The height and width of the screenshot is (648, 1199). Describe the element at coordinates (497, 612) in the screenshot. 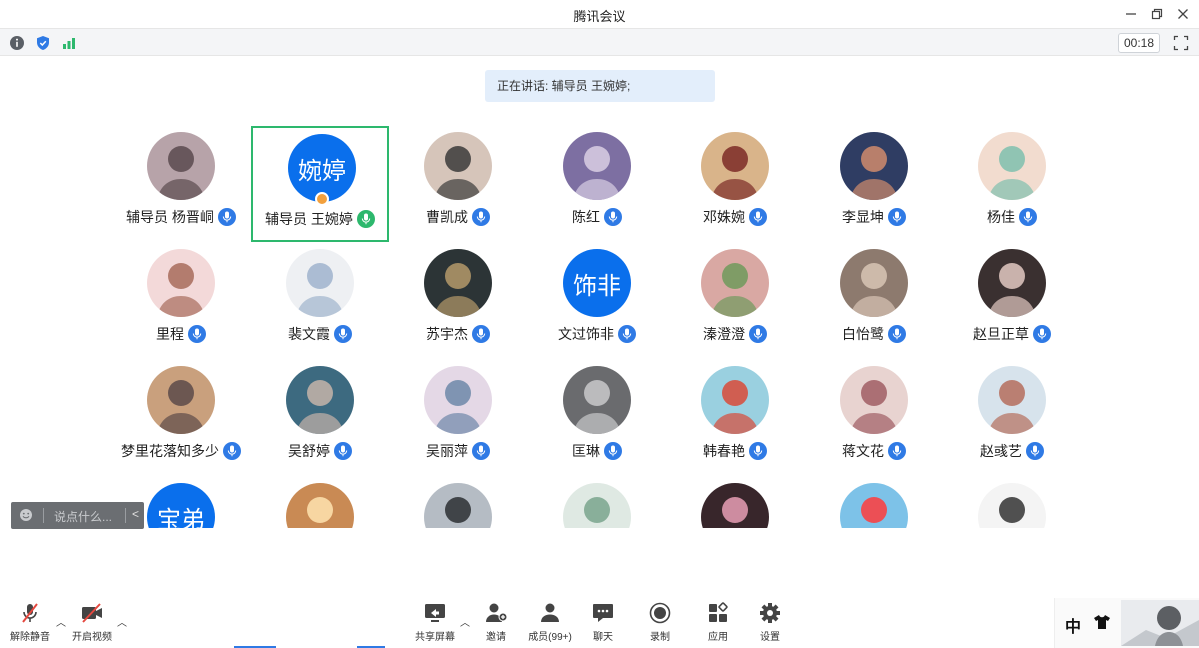

I see `invite-icon` at that location.